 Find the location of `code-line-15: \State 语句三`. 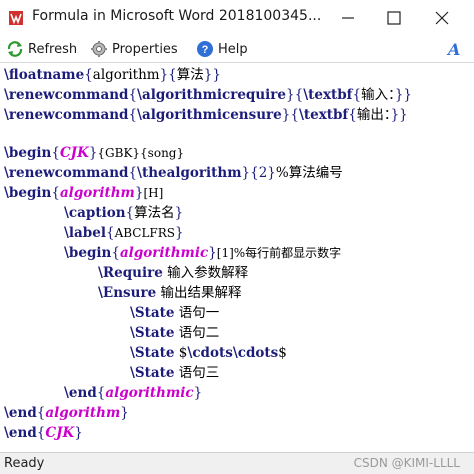

code-line-15: \State 语句三 is located at coordinates (175, 373).